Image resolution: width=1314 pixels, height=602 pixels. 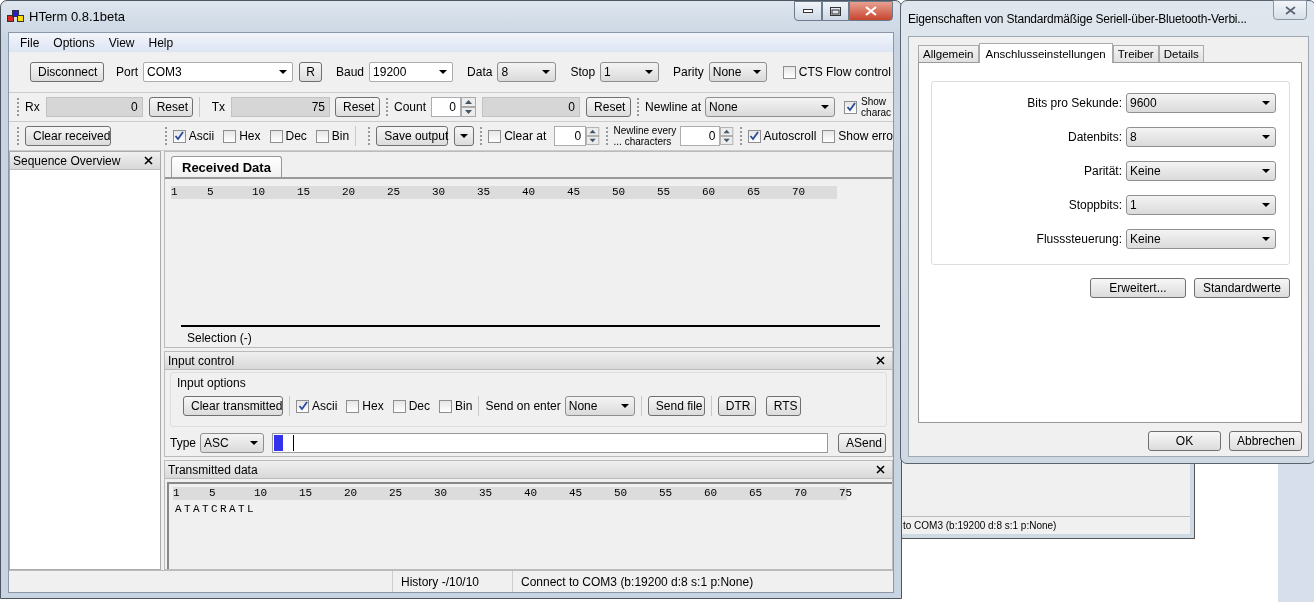 What do you see at coordinates (529, 192) in the screenshot?
I see `column-number: 40` at bounding box center [529, 192].